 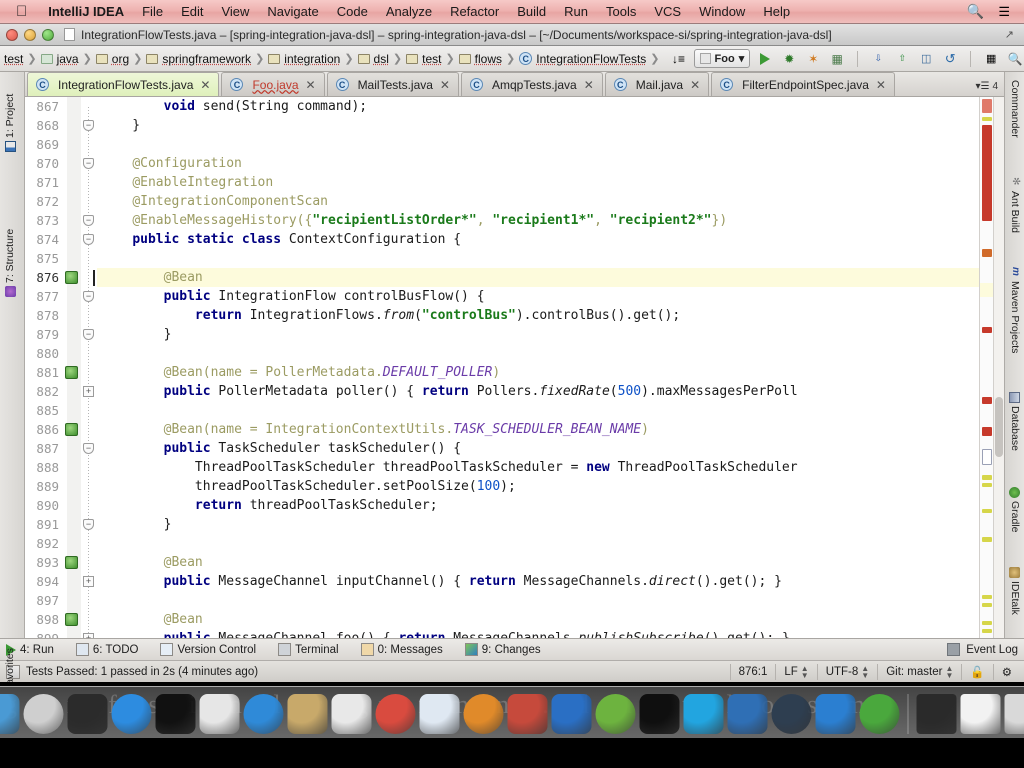 What do you see at coordinates (61, 486) in the screenshot?
I see `gutter-line: 889` at bounding box center [61, 486].